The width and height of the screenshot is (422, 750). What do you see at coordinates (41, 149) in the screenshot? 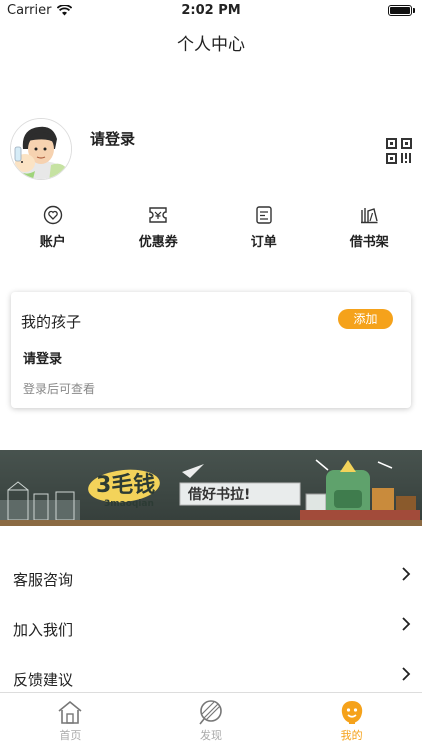
I see `avatar` at bounding box center [41, 149].